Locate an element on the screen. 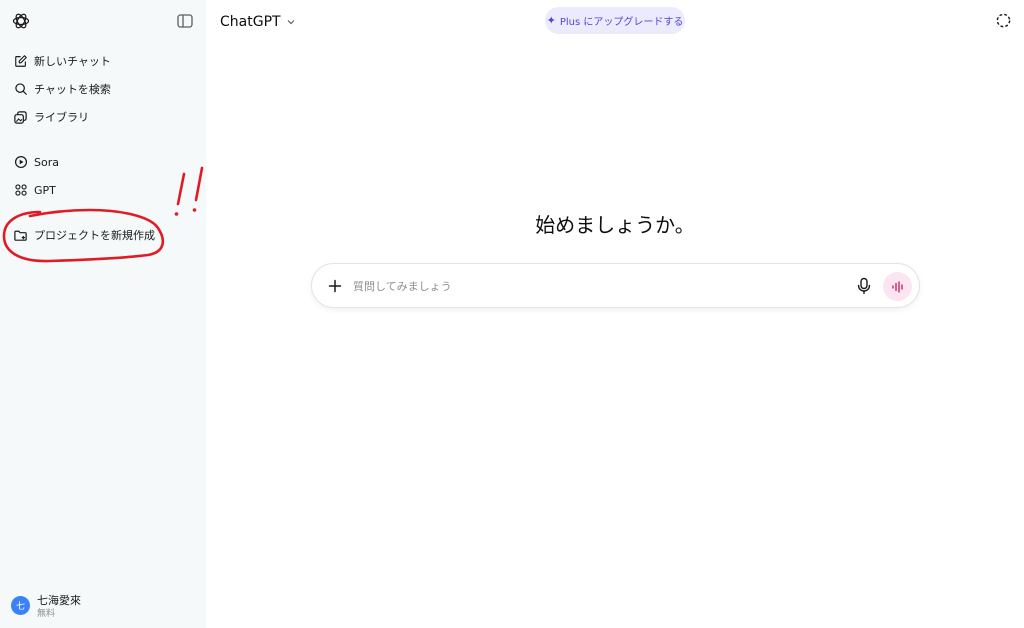 This screenshot has height=628, width=1024. waveform-icon is located at coordinates (897, 286).